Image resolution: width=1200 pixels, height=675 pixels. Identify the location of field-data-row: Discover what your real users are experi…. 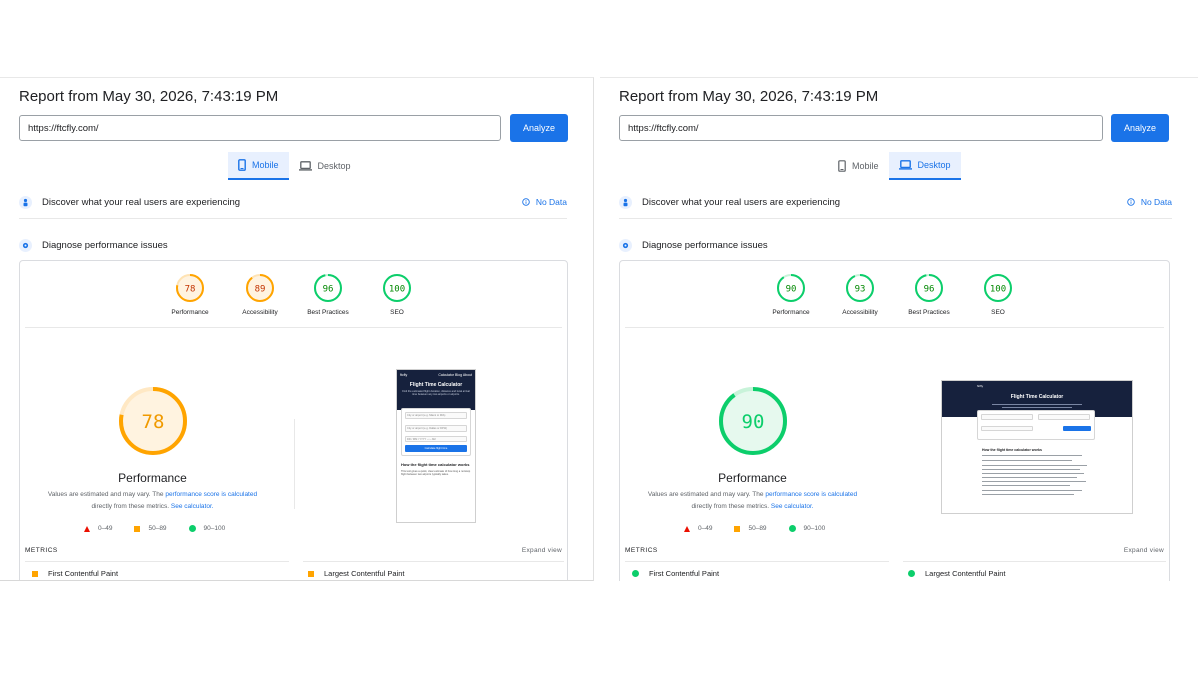
(895, 202).